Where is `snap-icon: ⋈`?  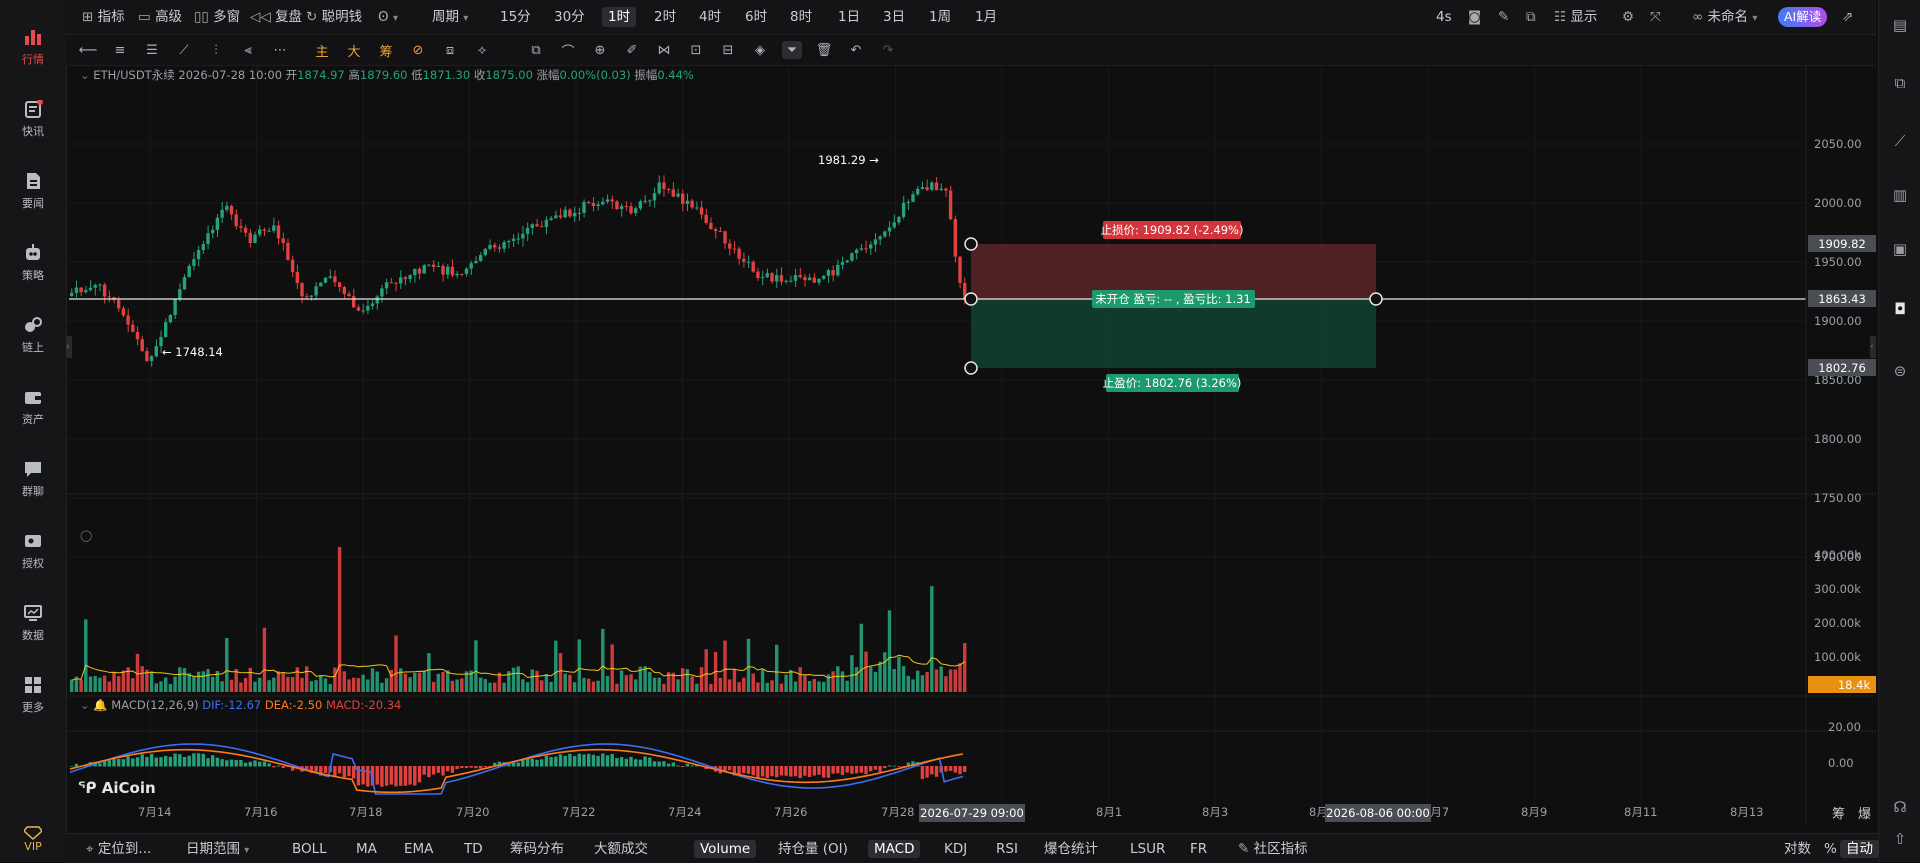 snap-icon: ⋈ is located at coordinates (664, 50).